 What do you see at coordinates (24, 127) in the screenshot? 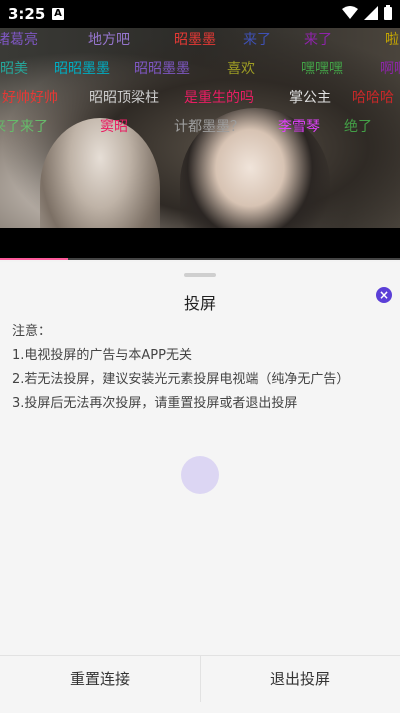
I see `danmaku-item: 我来了来了` at bounding box center [24, 127].